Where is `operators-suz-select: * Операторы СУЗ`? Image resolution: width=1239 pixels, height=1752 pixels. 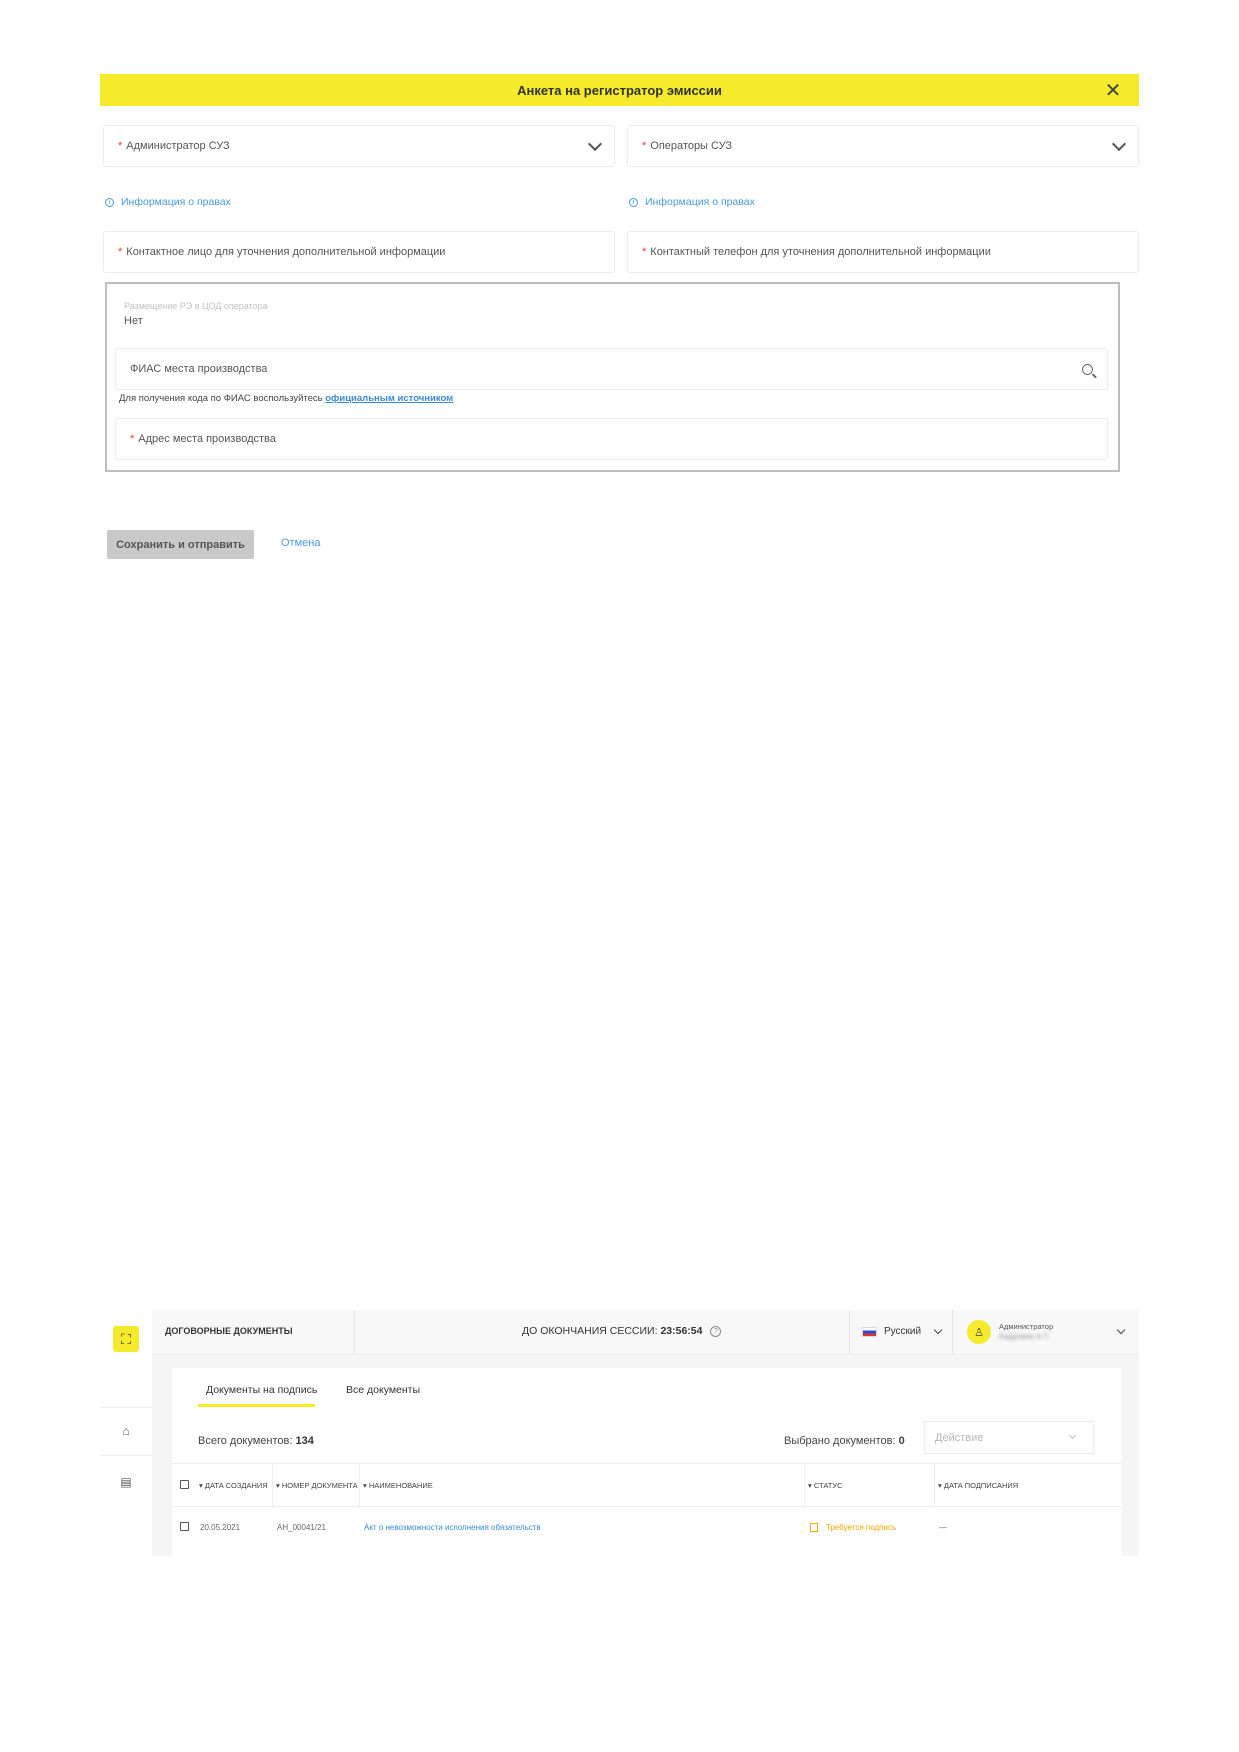 operators-suz-select: * Операторы СУЗ is located at coordinates (883, 146).